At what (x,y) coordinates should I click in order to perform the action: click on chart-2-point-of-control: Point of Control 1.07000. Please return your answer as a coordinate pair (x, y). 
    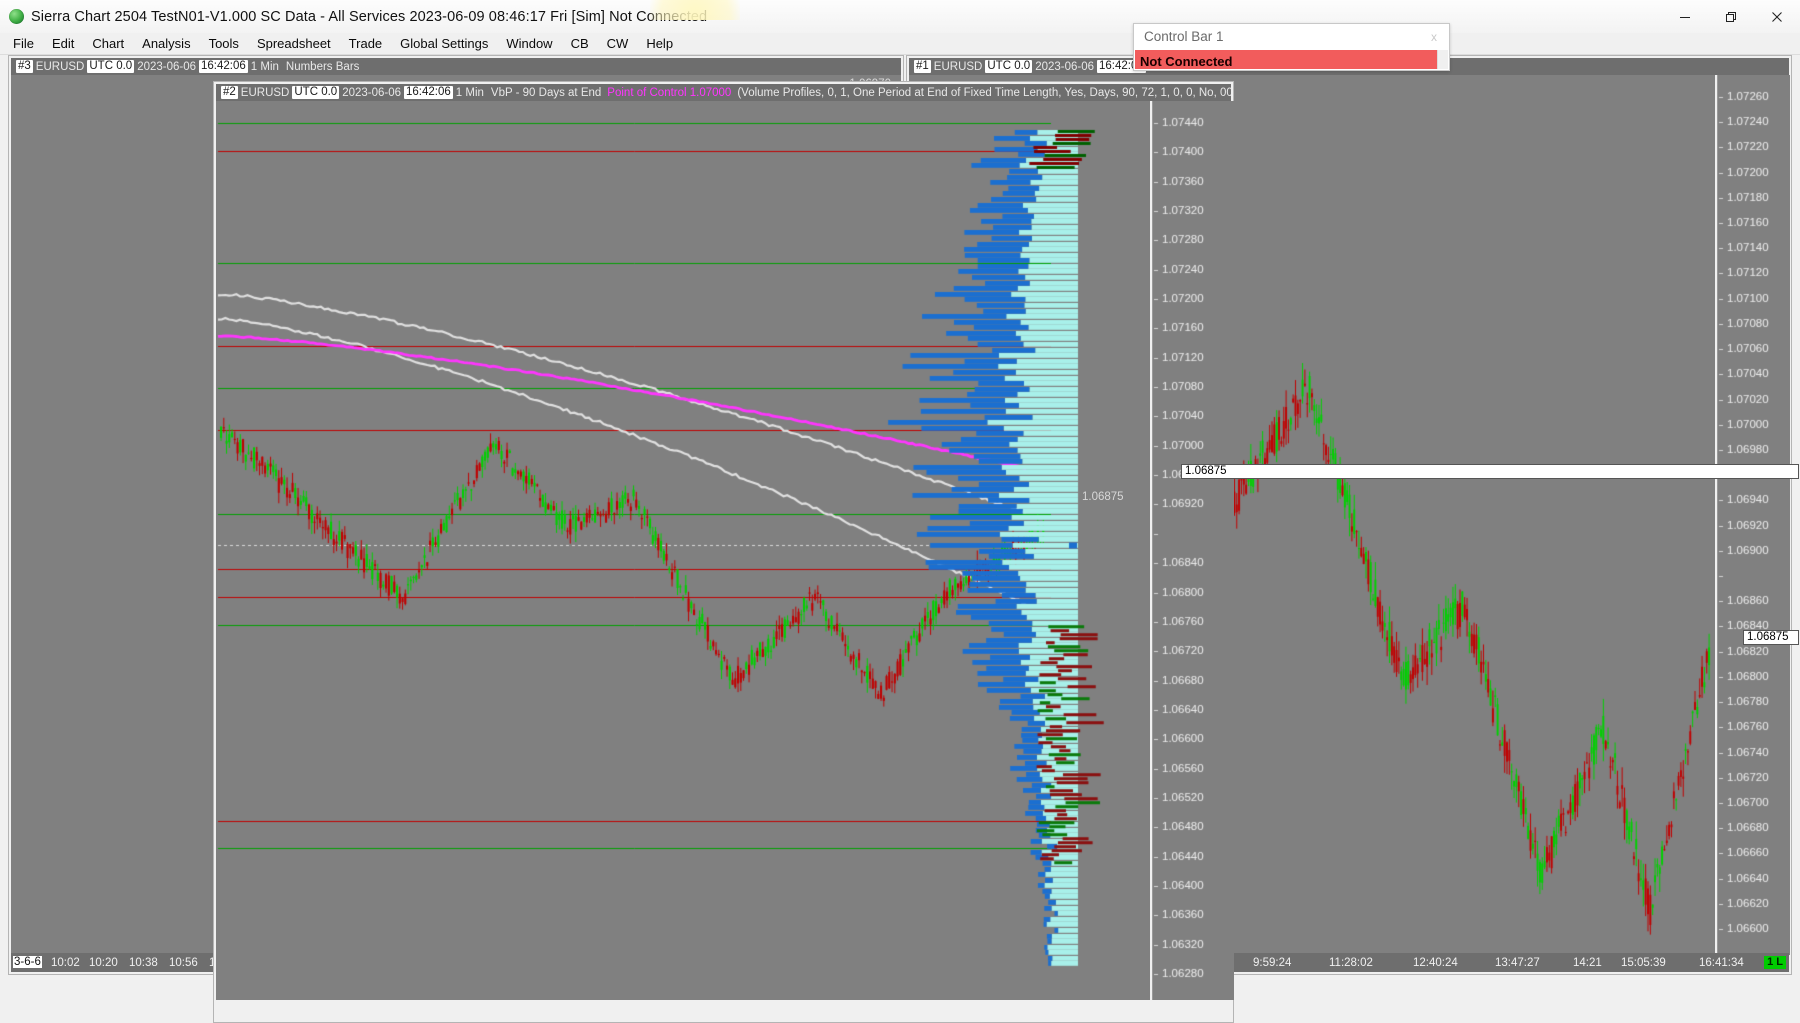
    Looking at the image, I should click on (669, 92).